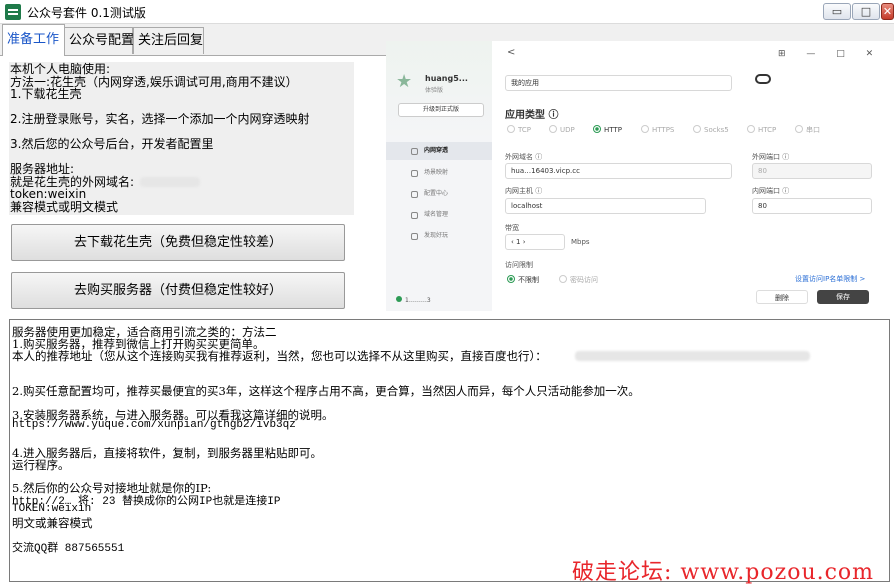 This screenshot has width=894, height=585. Describe the element at coordinates (807, 130) in the screenshot. I see `radio-option: 串口` at that location.